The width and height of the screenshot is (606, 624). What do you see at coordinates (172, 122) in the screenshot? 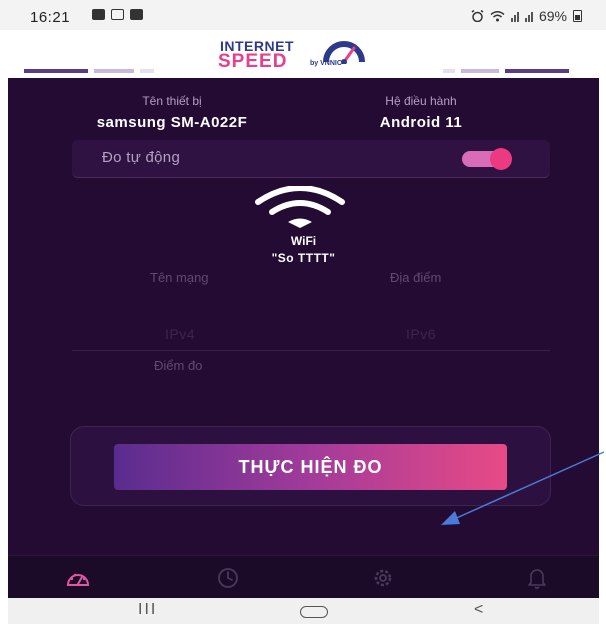
I see `device-name-value: samsung SM-A022F` at bounding box center [172, 122].